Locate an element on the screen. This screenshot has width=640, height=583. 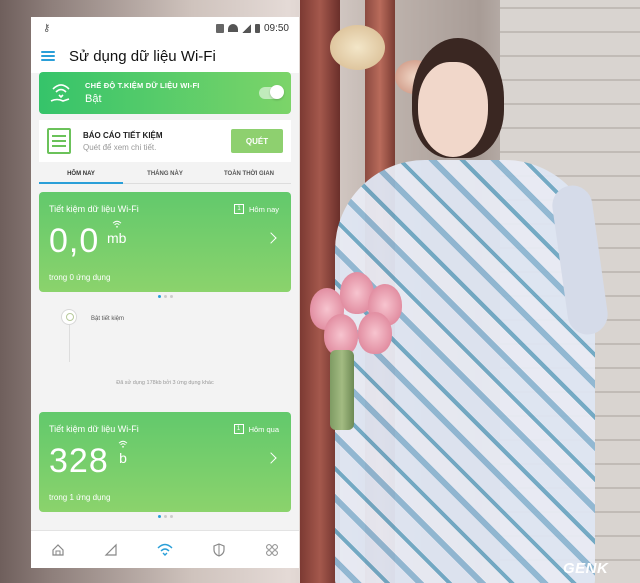
savings-app-count: trong 0 ứng dụng is located at coordinates (80, 277).